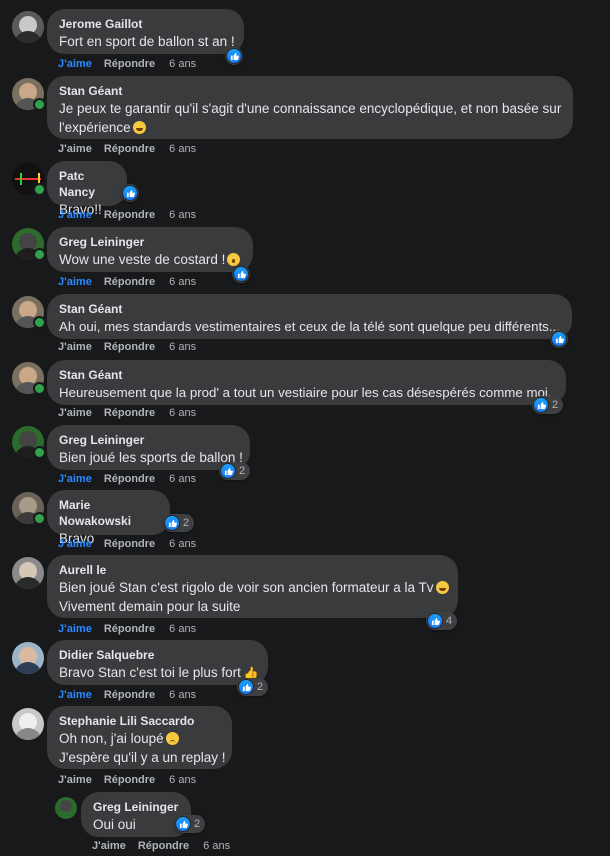  I want to click on comment-text: l'expérience, so click(95, 127).